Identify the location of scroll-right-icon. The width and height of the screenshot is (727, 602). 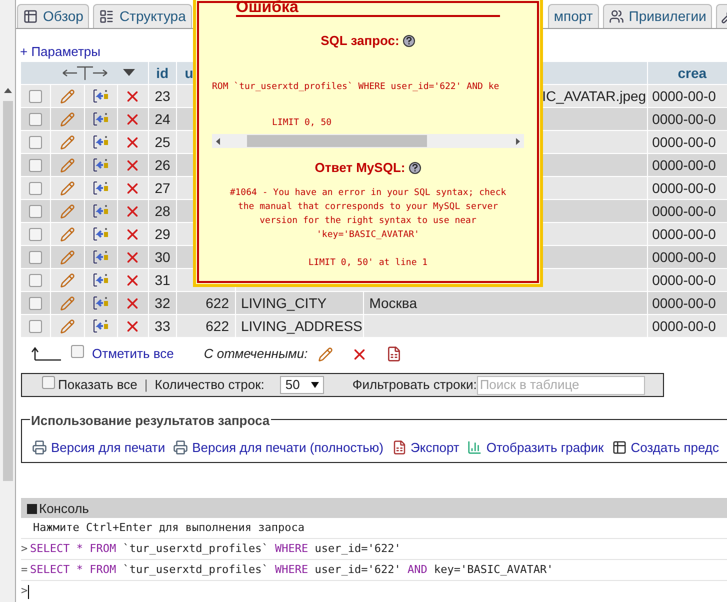
(518, 141).